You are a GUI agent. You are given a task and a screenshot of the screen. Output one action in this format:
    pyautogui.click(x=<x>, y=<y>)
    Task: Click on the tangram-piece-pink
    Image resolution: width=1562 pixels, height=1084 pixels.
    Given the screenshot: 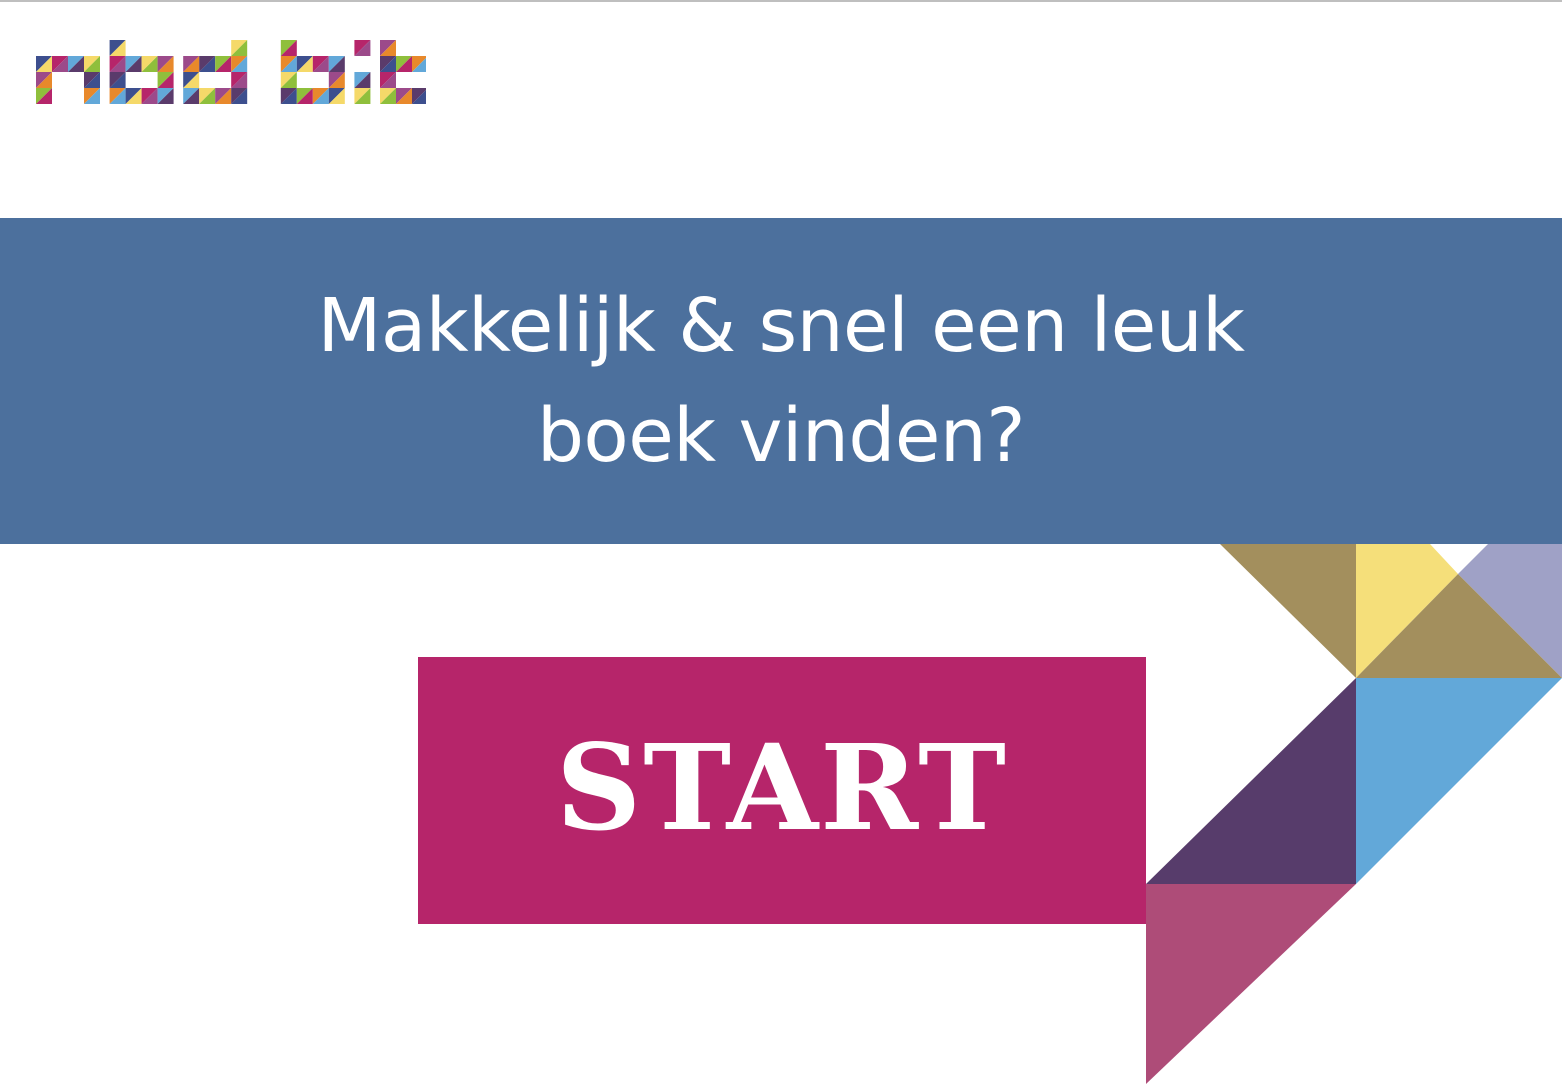 What is the action you would take?
    pyautogui.click(x=1251, y=984)
    